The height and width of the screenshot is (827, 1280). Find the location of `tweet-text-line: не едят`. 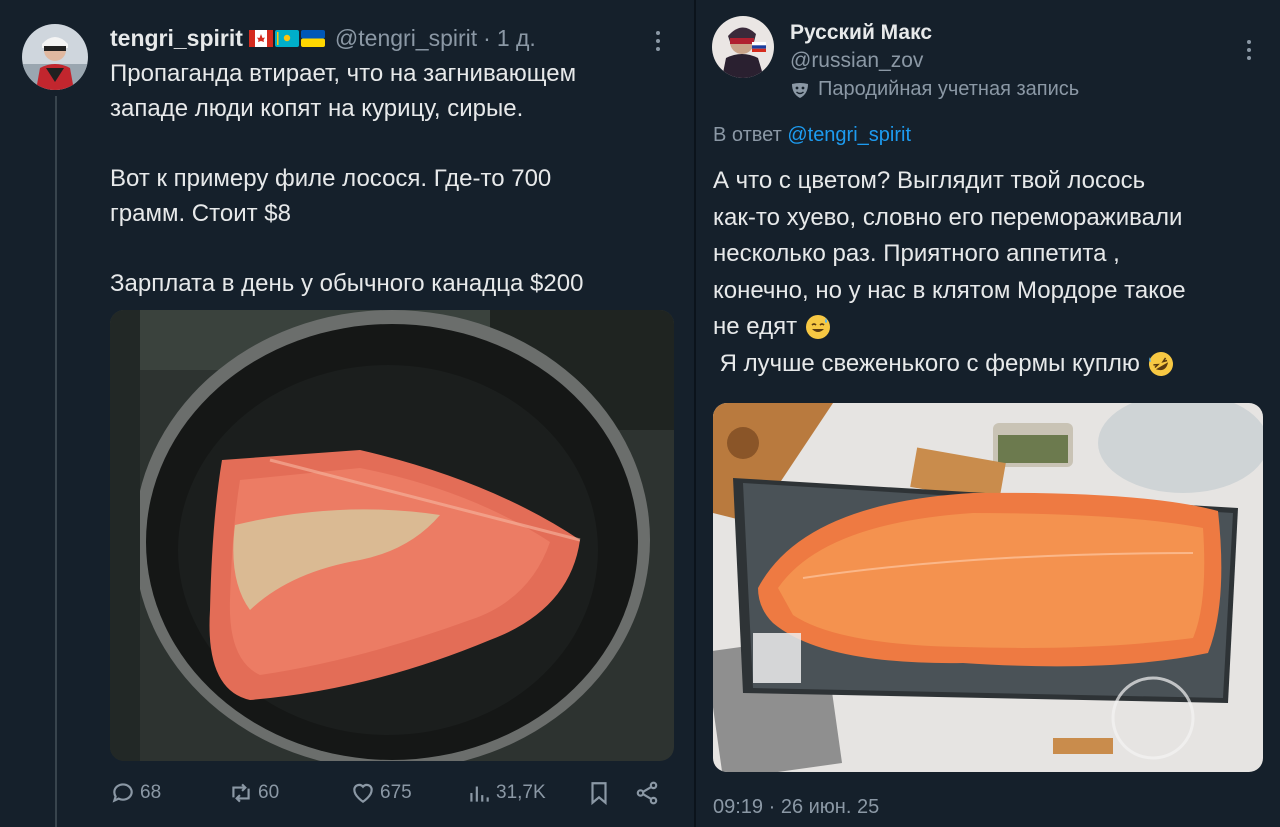

tweet-text-line: не едят is located at coordinates (755, 326).